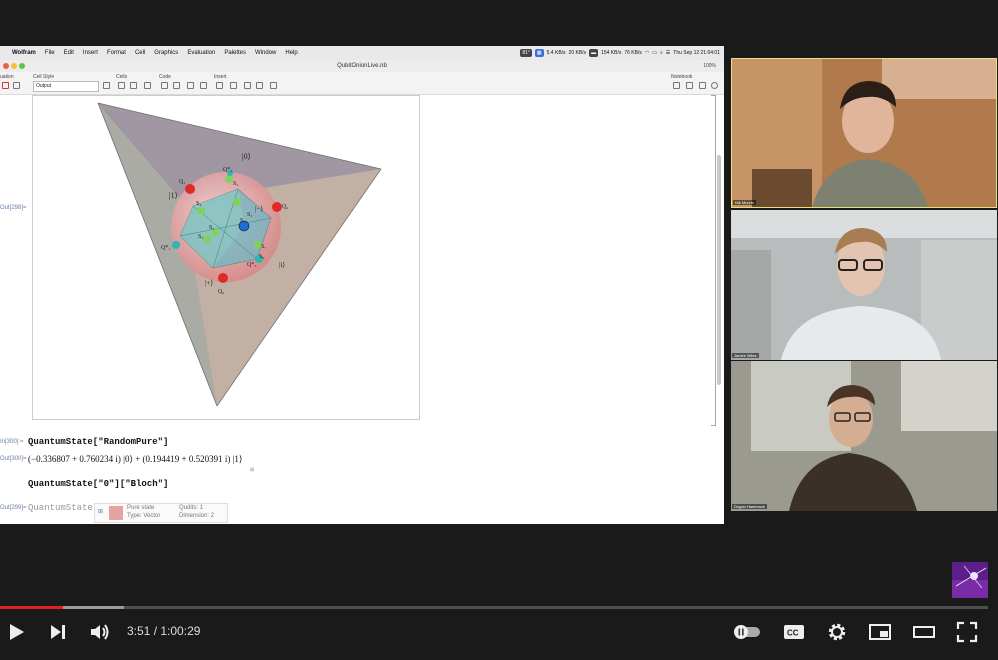 This screenshot has width=998, height=660. Describe the element at coordinates (259, 85) in the screenshot. I see `insert-link-icon` at that location.